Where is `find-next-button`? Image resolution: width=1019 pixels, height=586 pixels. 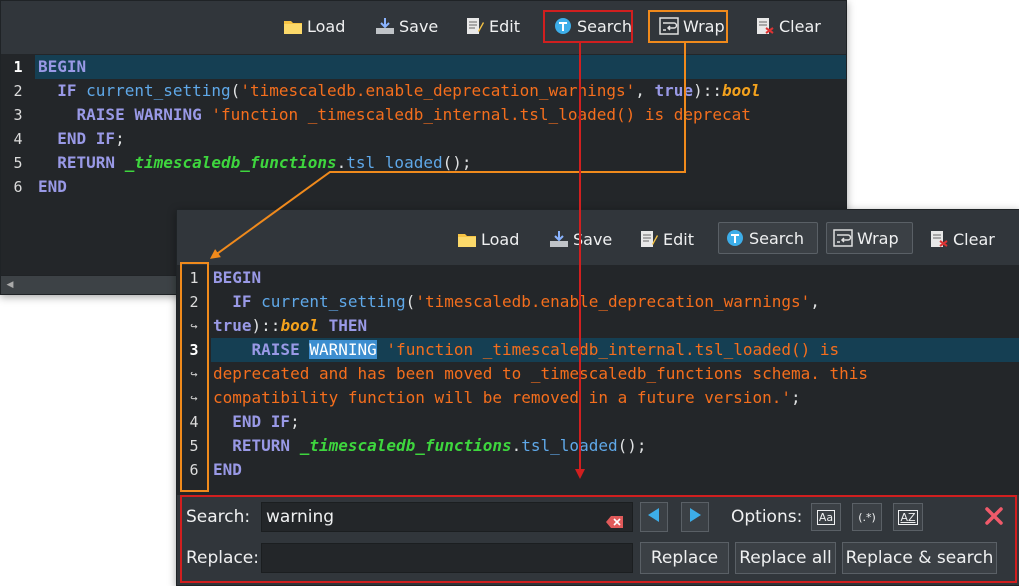
find-next-button is located at coordinates (695, 517).